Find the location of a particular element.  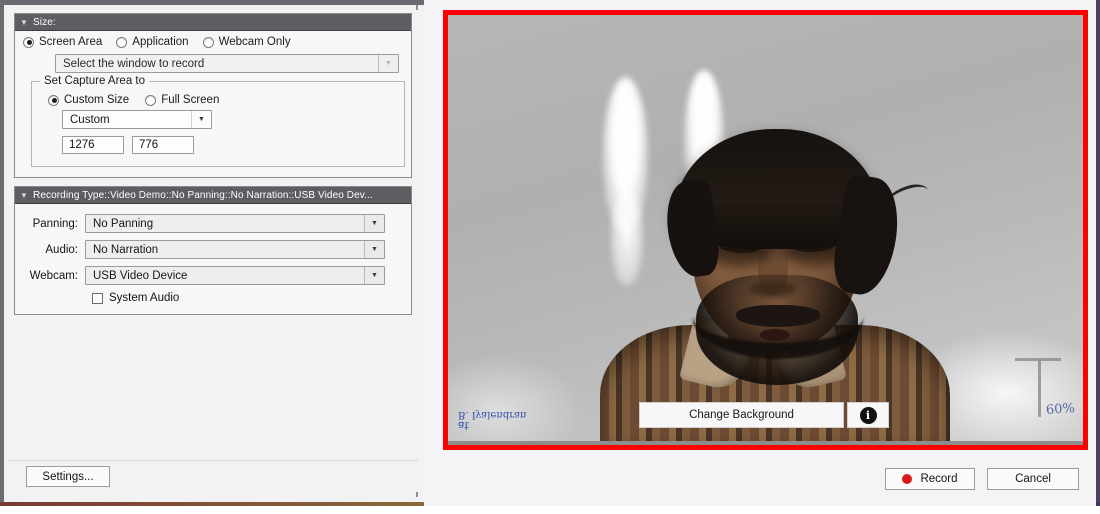

radio-label-full-screen: Full Screen is located at coordinates (190, 100).